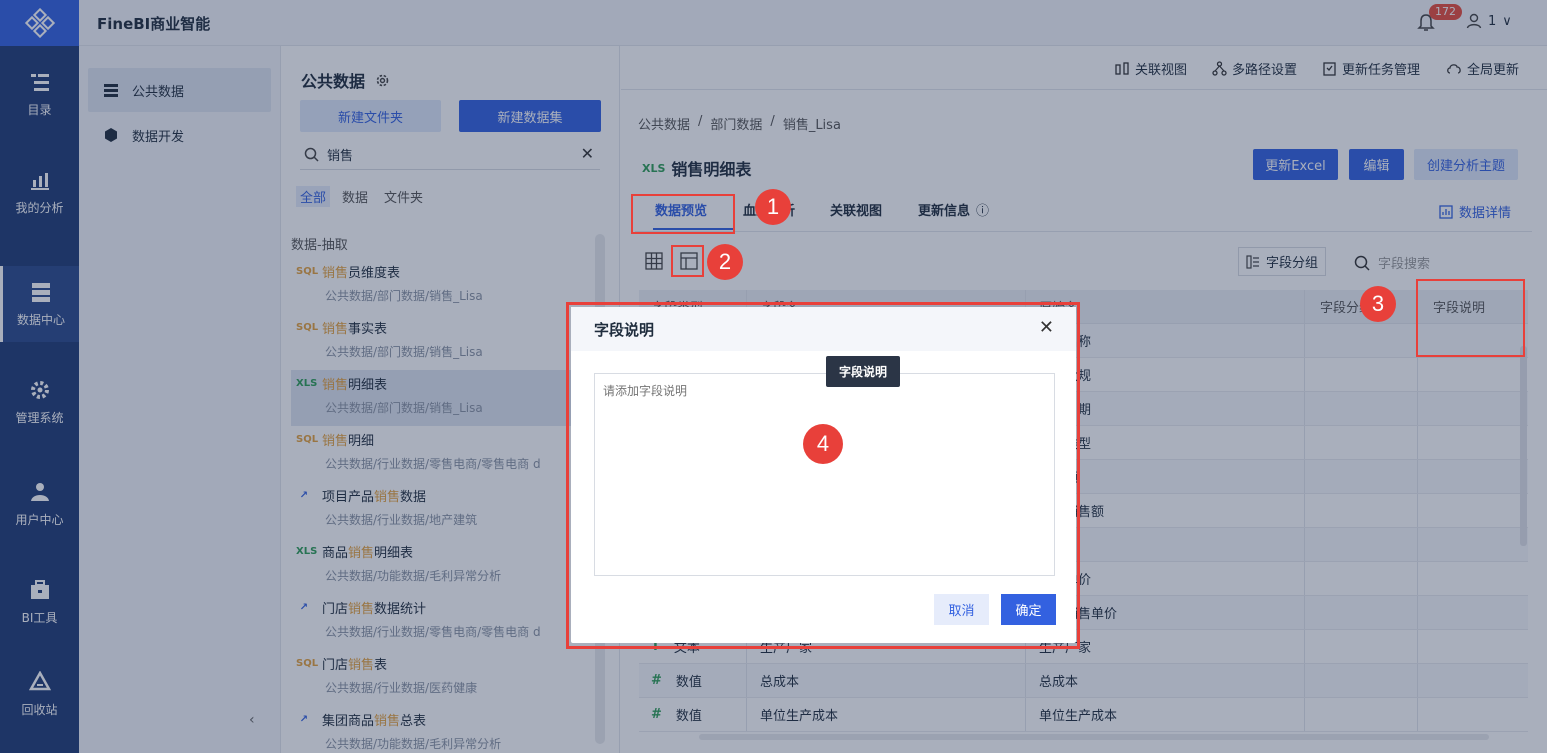 This screenshot has width=1547, height=753. Describe the element at coordinates (725, 262) in the screenshot. I see `annotation-marker-2: 2` at that location.